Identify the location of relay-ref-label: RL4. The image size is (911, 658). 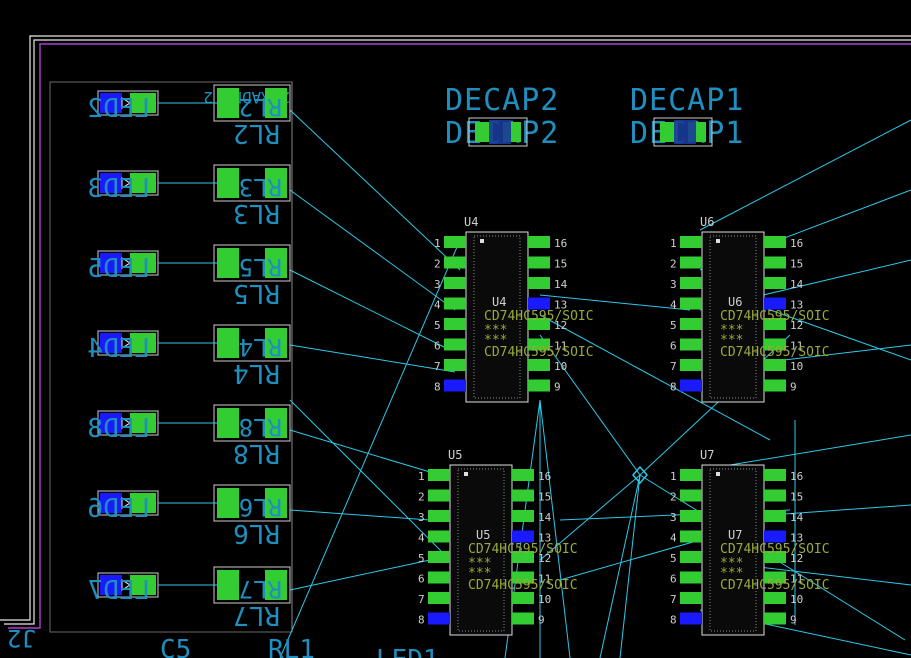
(256, 373).